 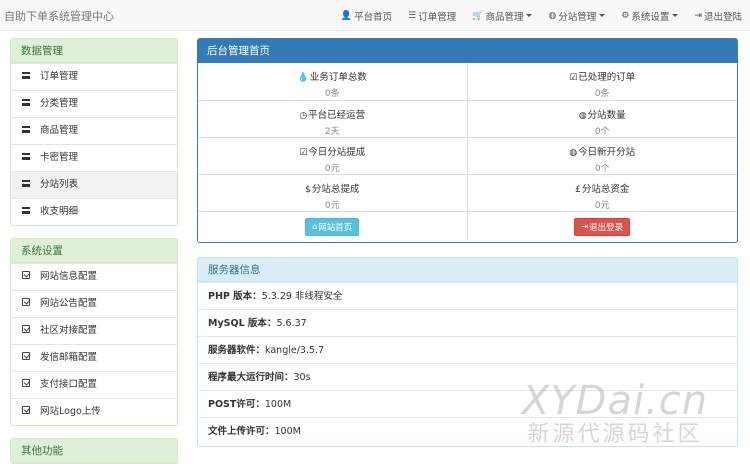 I want to click on site-home-button: ⌂ 网站首页, so click(x=332, y=226).